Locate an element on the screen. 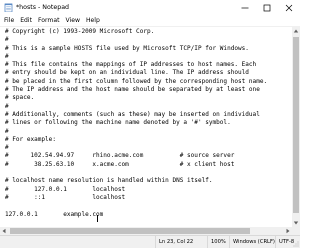 This screenshot has width=320, height=248. arrow-right-icon is located at coordinates (288, 231).